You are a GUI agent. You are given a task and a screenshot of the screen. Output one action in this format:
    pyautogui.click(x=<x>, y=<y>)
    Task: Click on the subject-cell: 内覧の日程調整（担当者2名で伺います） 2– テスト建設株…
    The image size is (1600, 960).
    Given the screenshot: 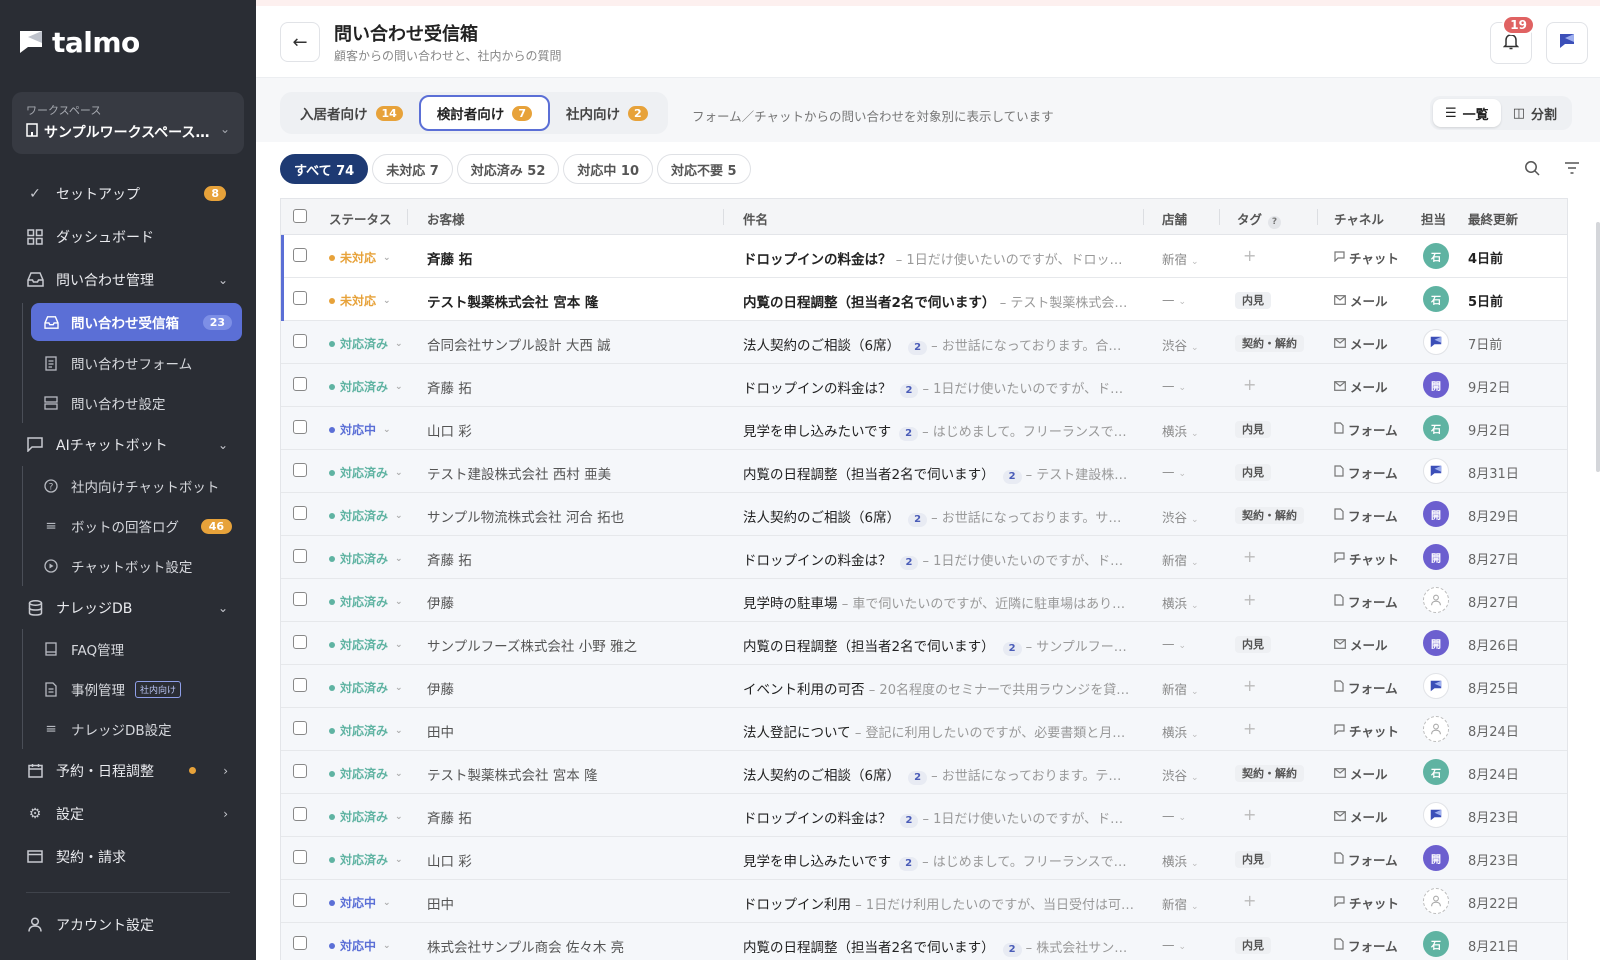 What is the action you would take?
    pyautogui.click(x=940, y=473)
    